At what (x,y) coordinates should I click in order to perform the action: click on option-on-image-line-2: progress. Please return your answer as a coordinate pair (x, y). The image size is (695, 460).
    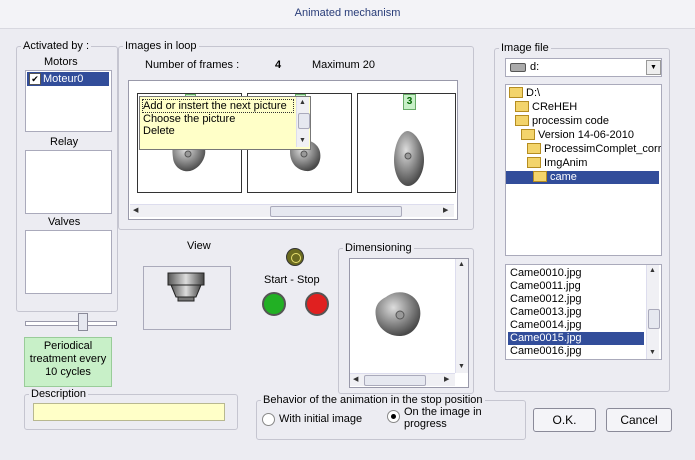
    Looking at the image, I should click on (425, 424).